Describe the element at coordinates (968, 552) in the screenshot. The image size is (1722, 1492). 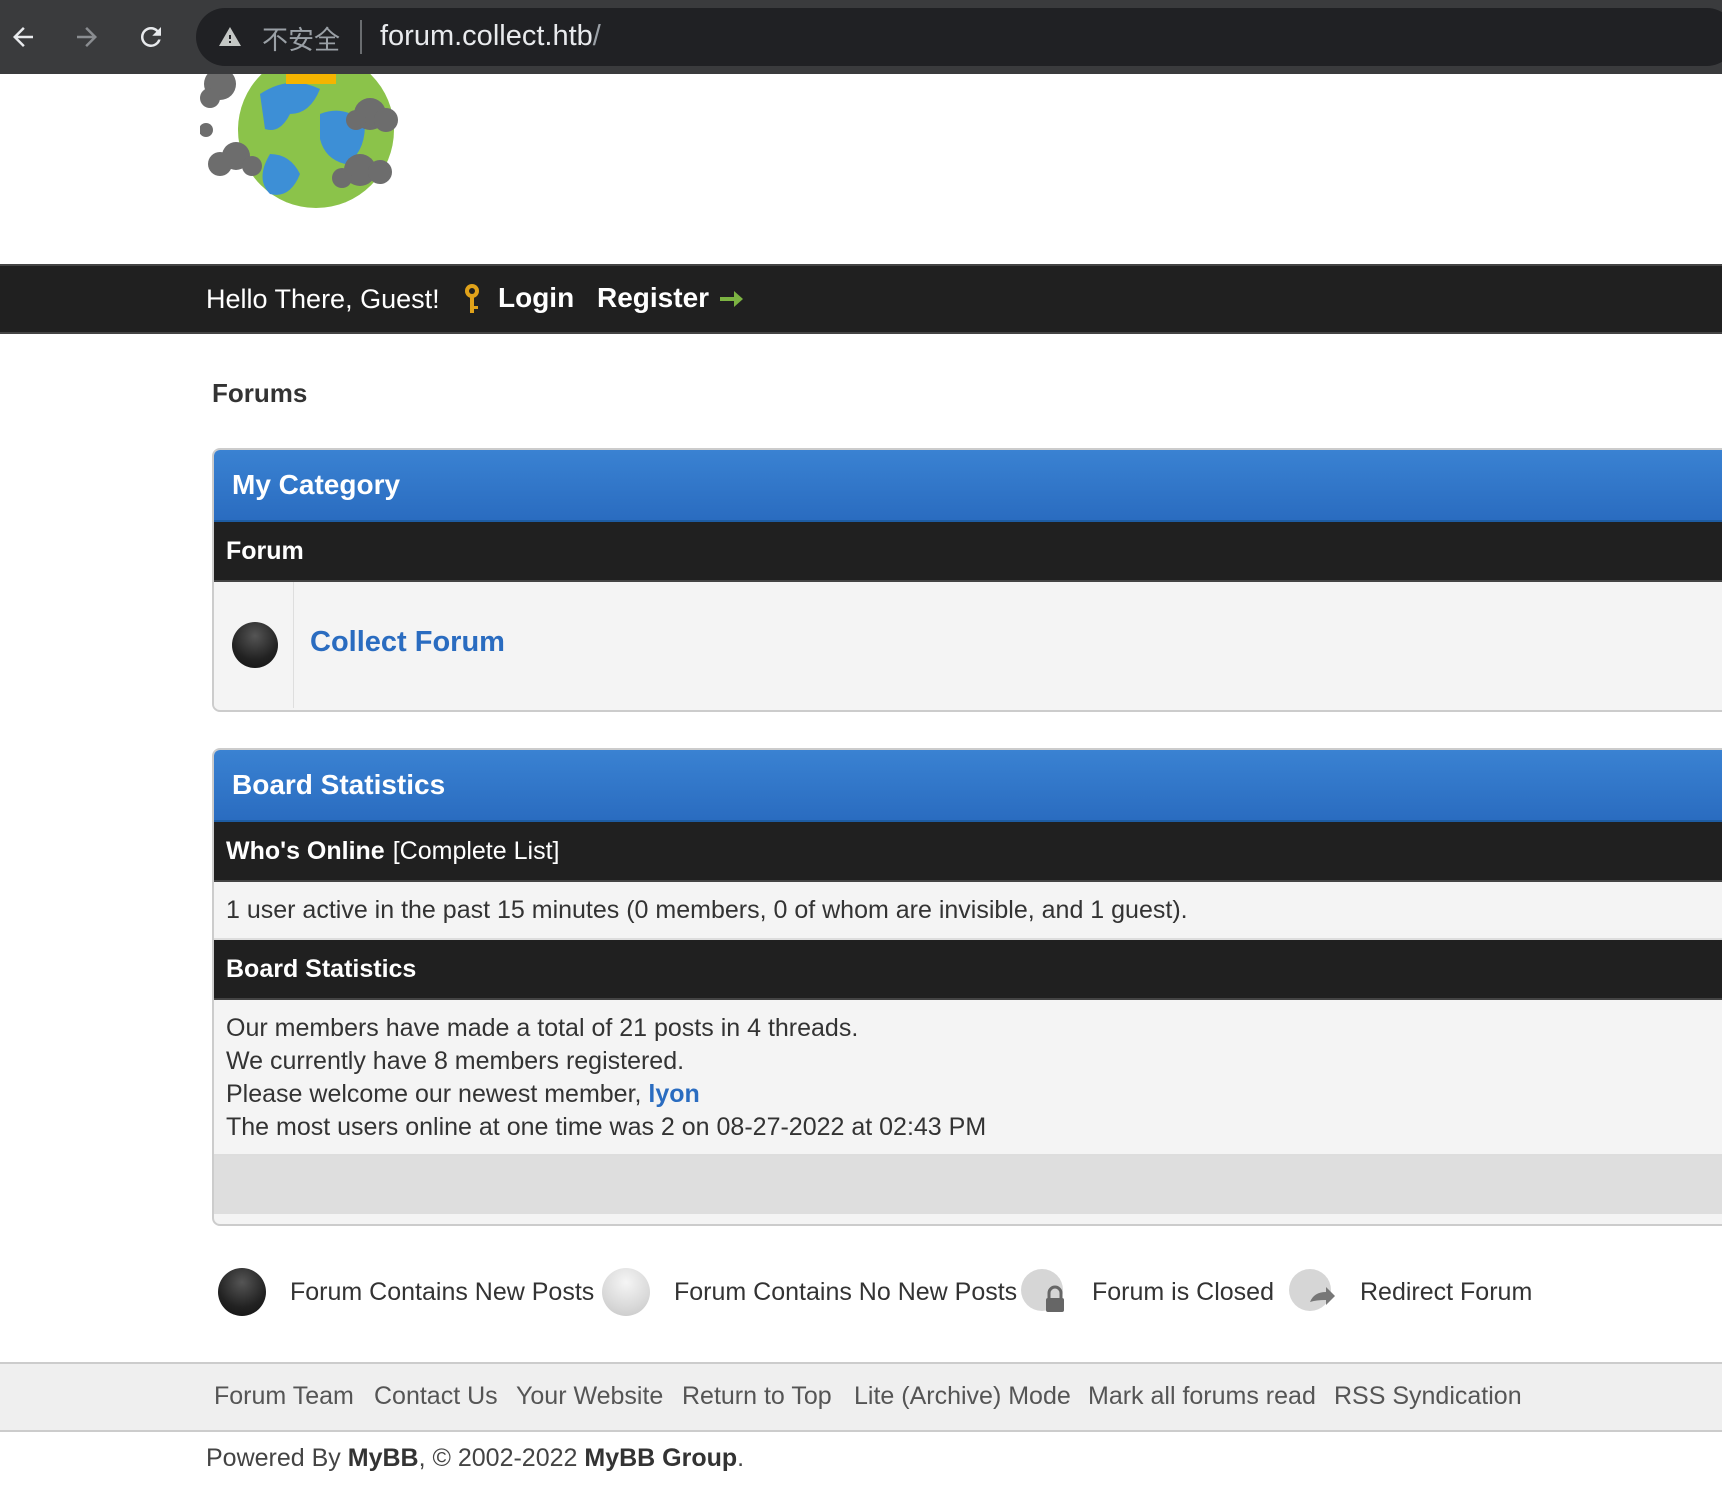
I see `forum-column-header: Forum` at that location.